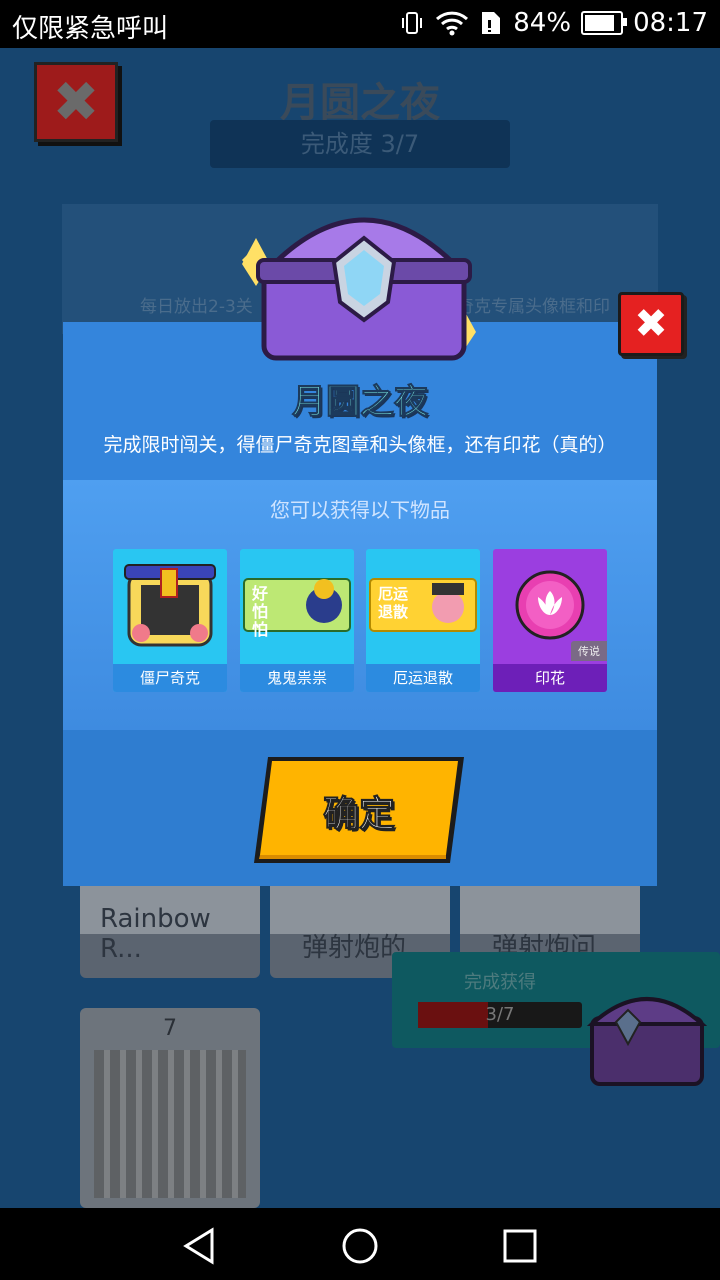  Describe the element at coordinates (542, 23) in the screenshot. I see `battery-percent: 84%` at that location.